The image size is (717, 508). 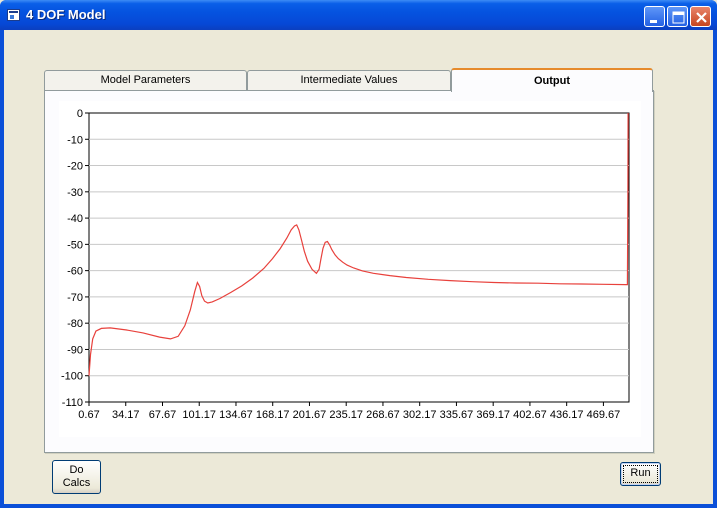 I want to click on close-button, so click(x=700, y=16).